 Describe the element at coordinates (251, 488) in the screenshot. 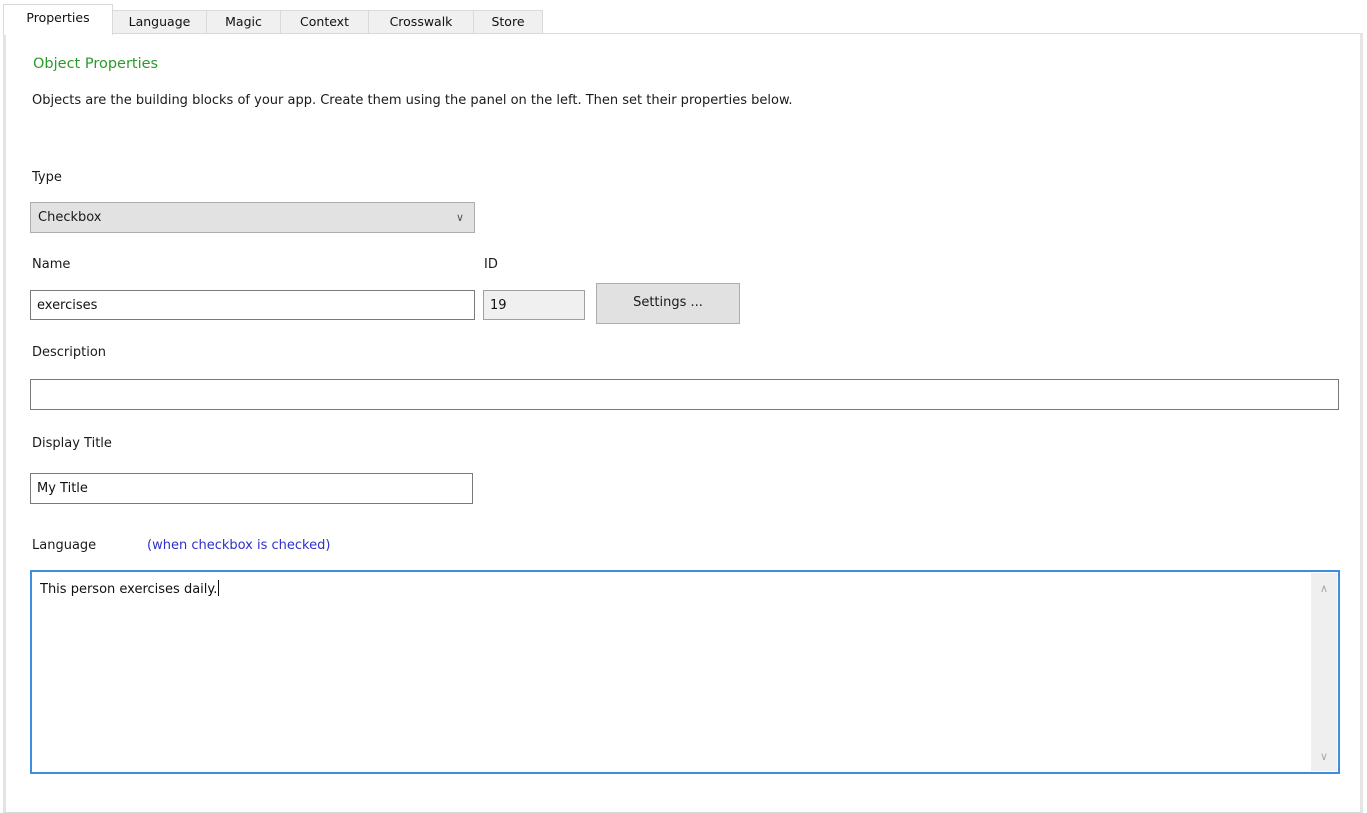

I see `display-title-input` at that location.